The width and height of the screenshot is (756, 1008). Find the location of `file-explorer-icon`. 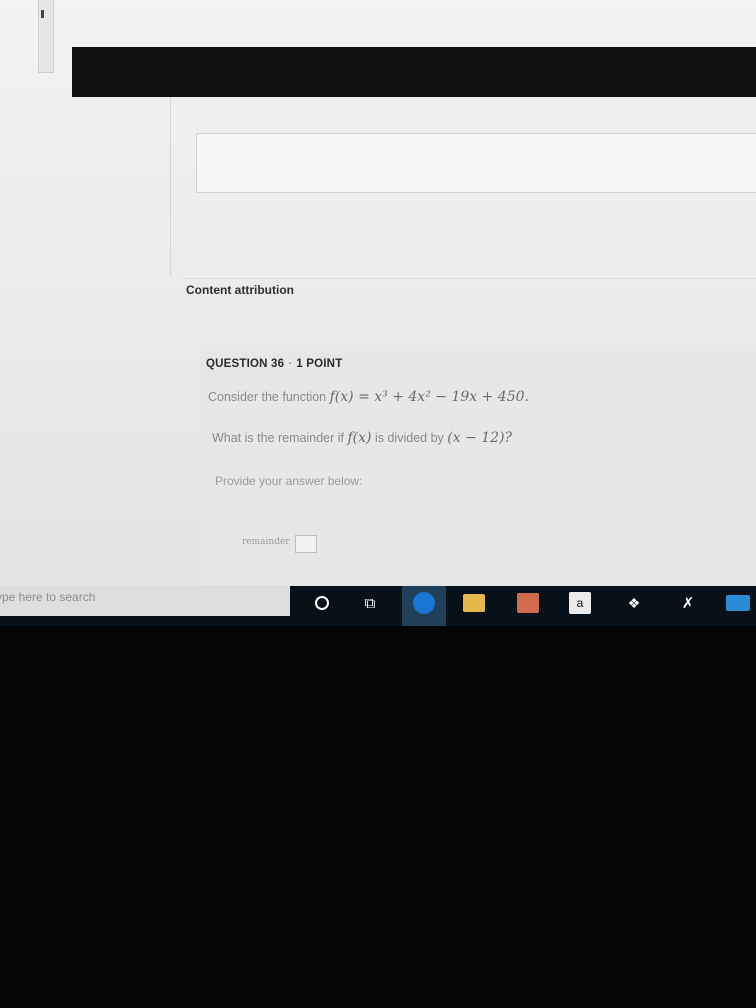

file-explorer-icon is located at coordinates (474, 603).